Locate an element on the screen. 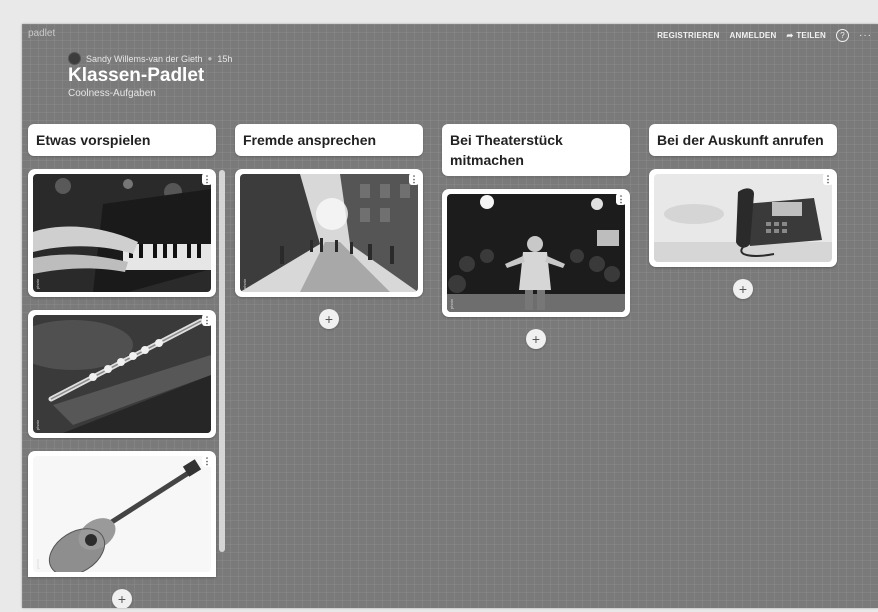  post-card-flute: photo ⋮ is located at coordinates (122, 374).